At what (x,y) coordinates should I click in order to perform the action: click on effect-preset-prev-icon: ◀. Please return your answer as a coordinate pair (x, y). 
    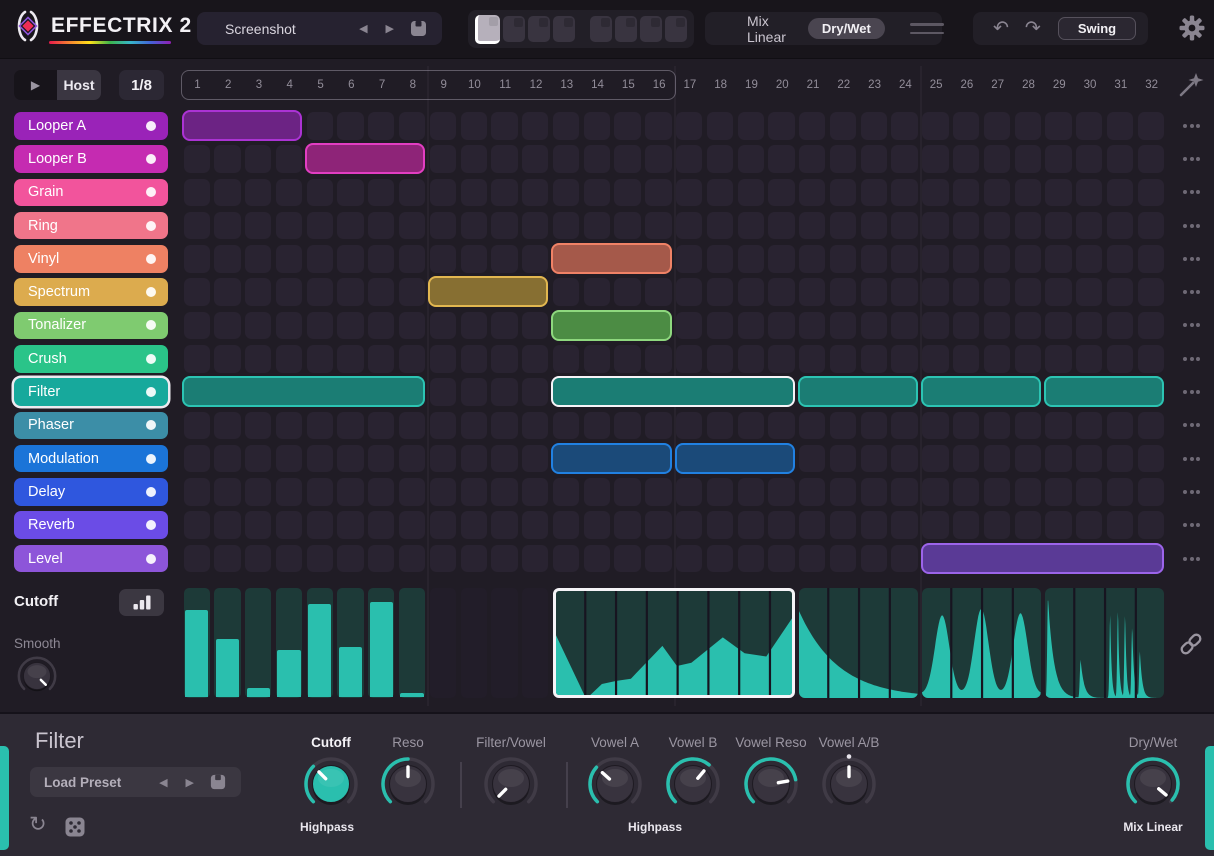
    Looking at the image, I should click on (163, 782).